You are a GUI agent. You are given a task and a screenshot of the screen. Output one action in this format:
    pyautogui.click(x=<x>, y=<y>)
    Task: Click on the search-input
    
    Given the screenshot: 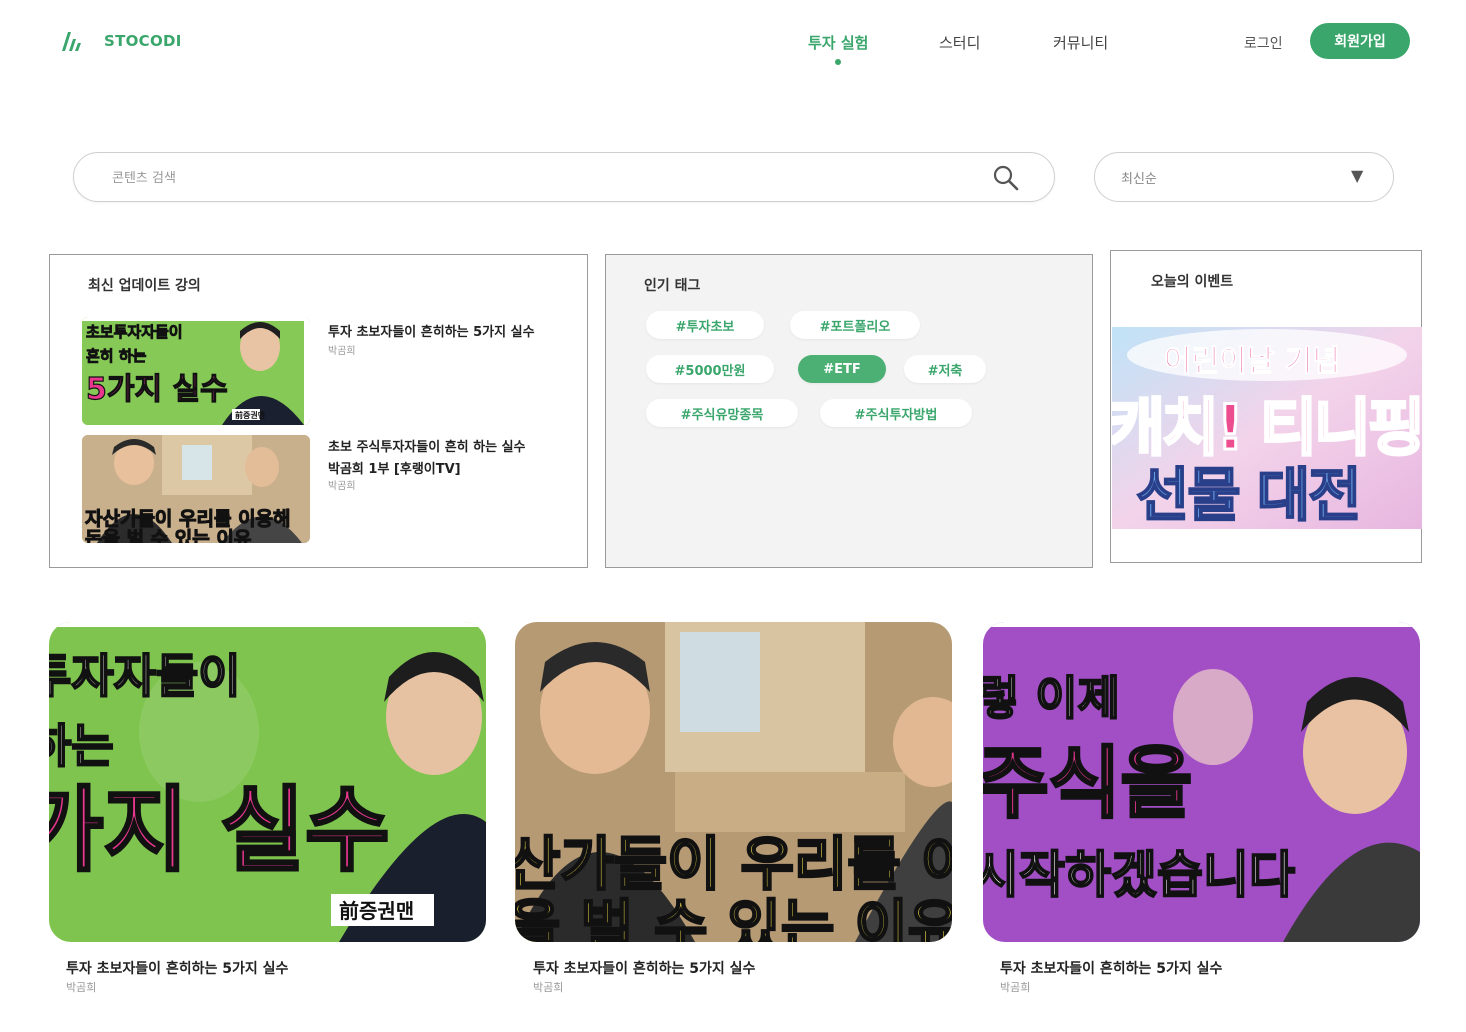 What is the action you would take?
    pyautogui.click(x=542, y=178)
    